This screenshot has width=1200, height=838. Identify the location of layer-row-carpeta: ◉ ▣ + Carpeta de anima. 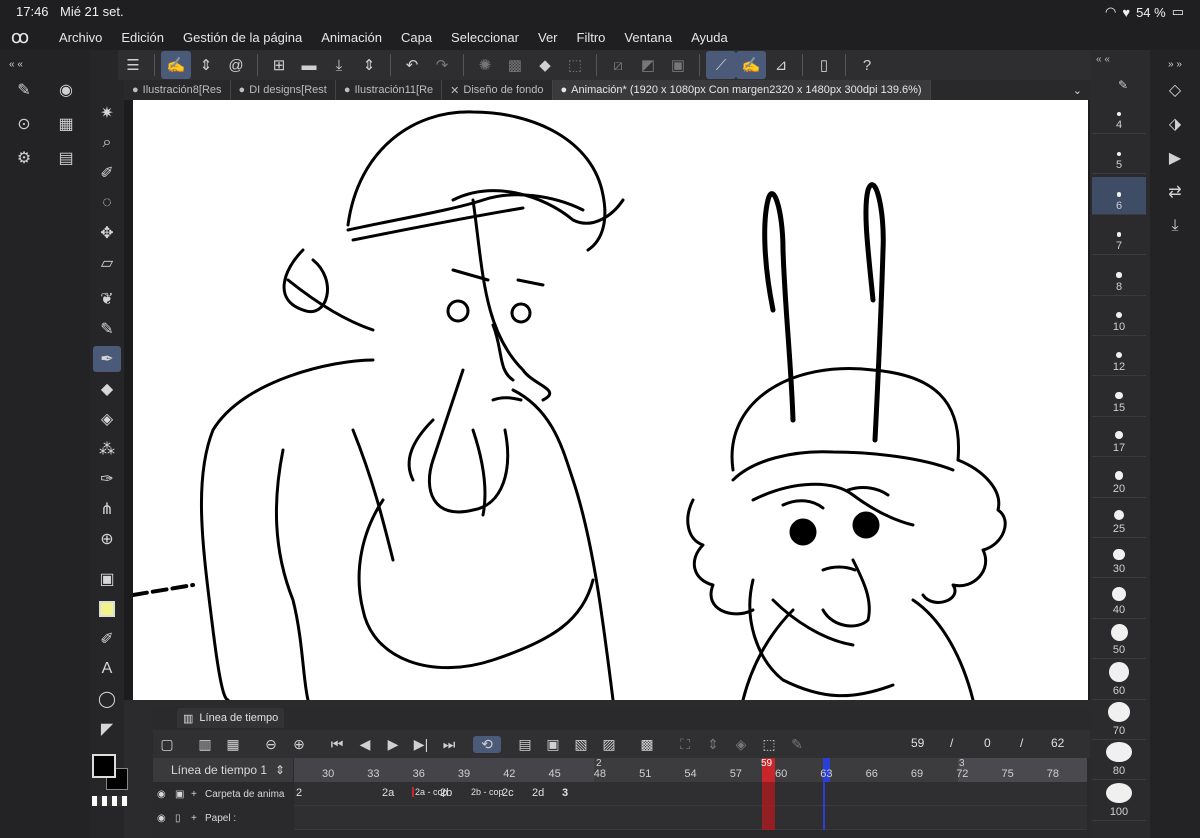
(223, 794).